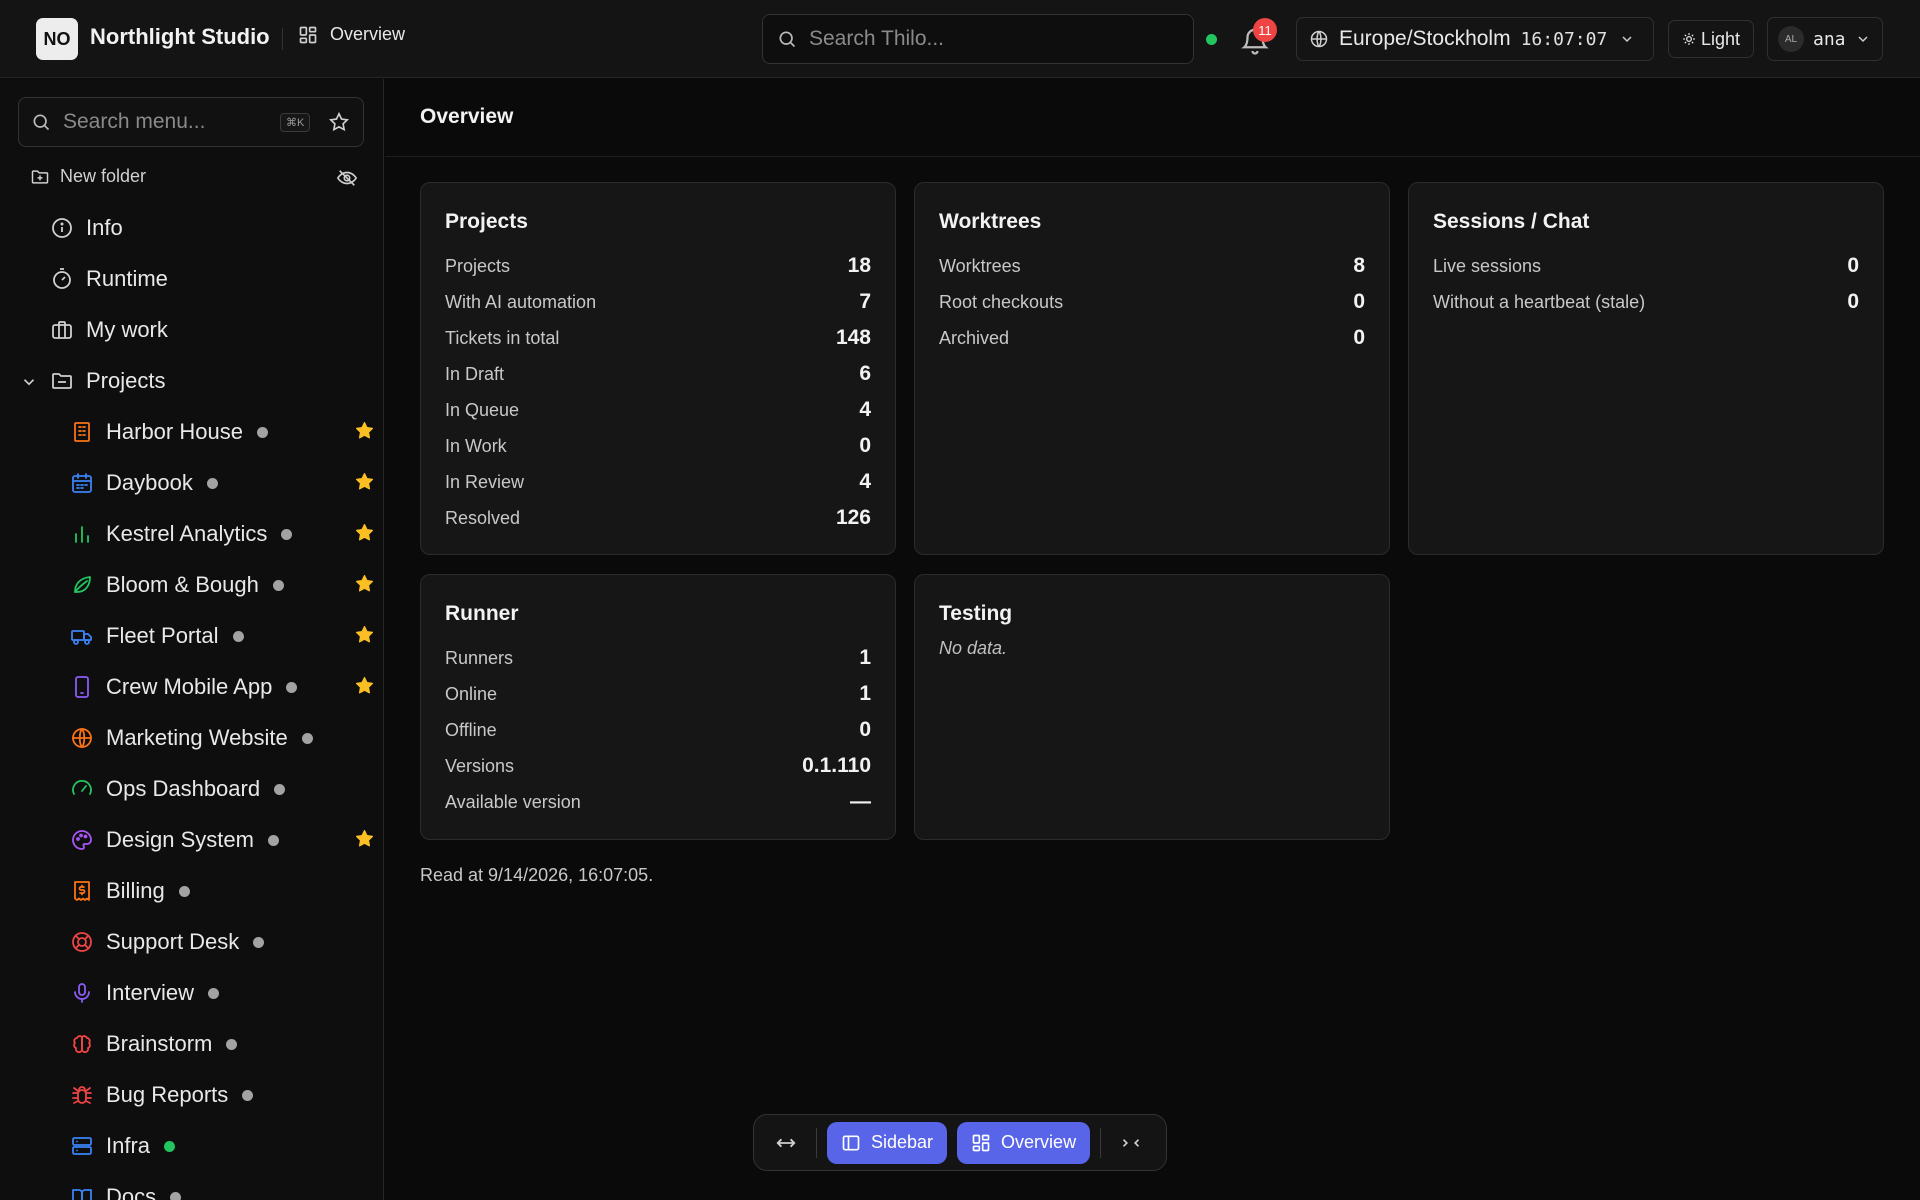 The image size is (1920, 1200). I want to click on sidebar-item-projects: Projects, so click(107, 381).